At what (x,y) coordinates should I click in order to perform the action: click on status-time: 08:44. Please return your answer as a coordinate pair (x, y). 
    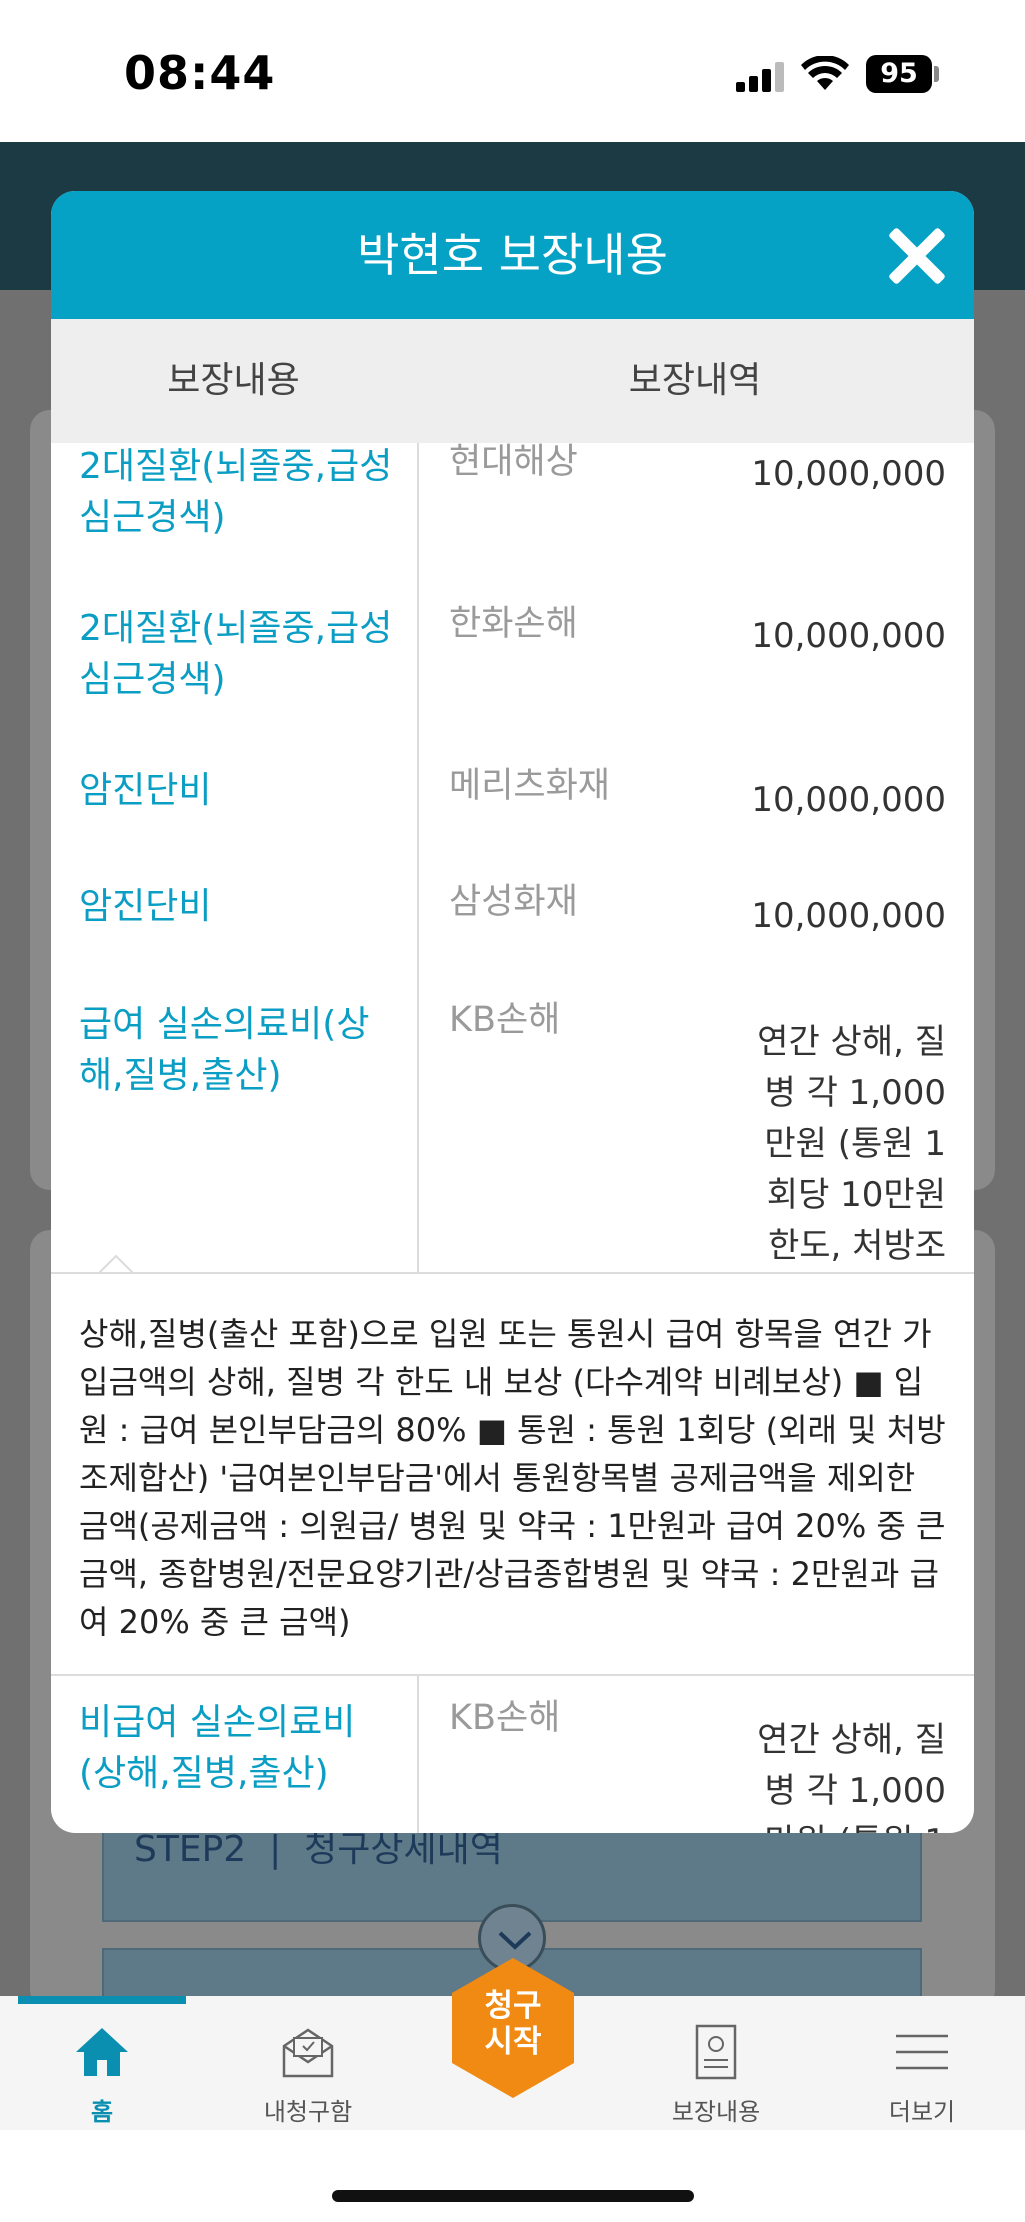
    Looking at the image, I should click on (200, 73).